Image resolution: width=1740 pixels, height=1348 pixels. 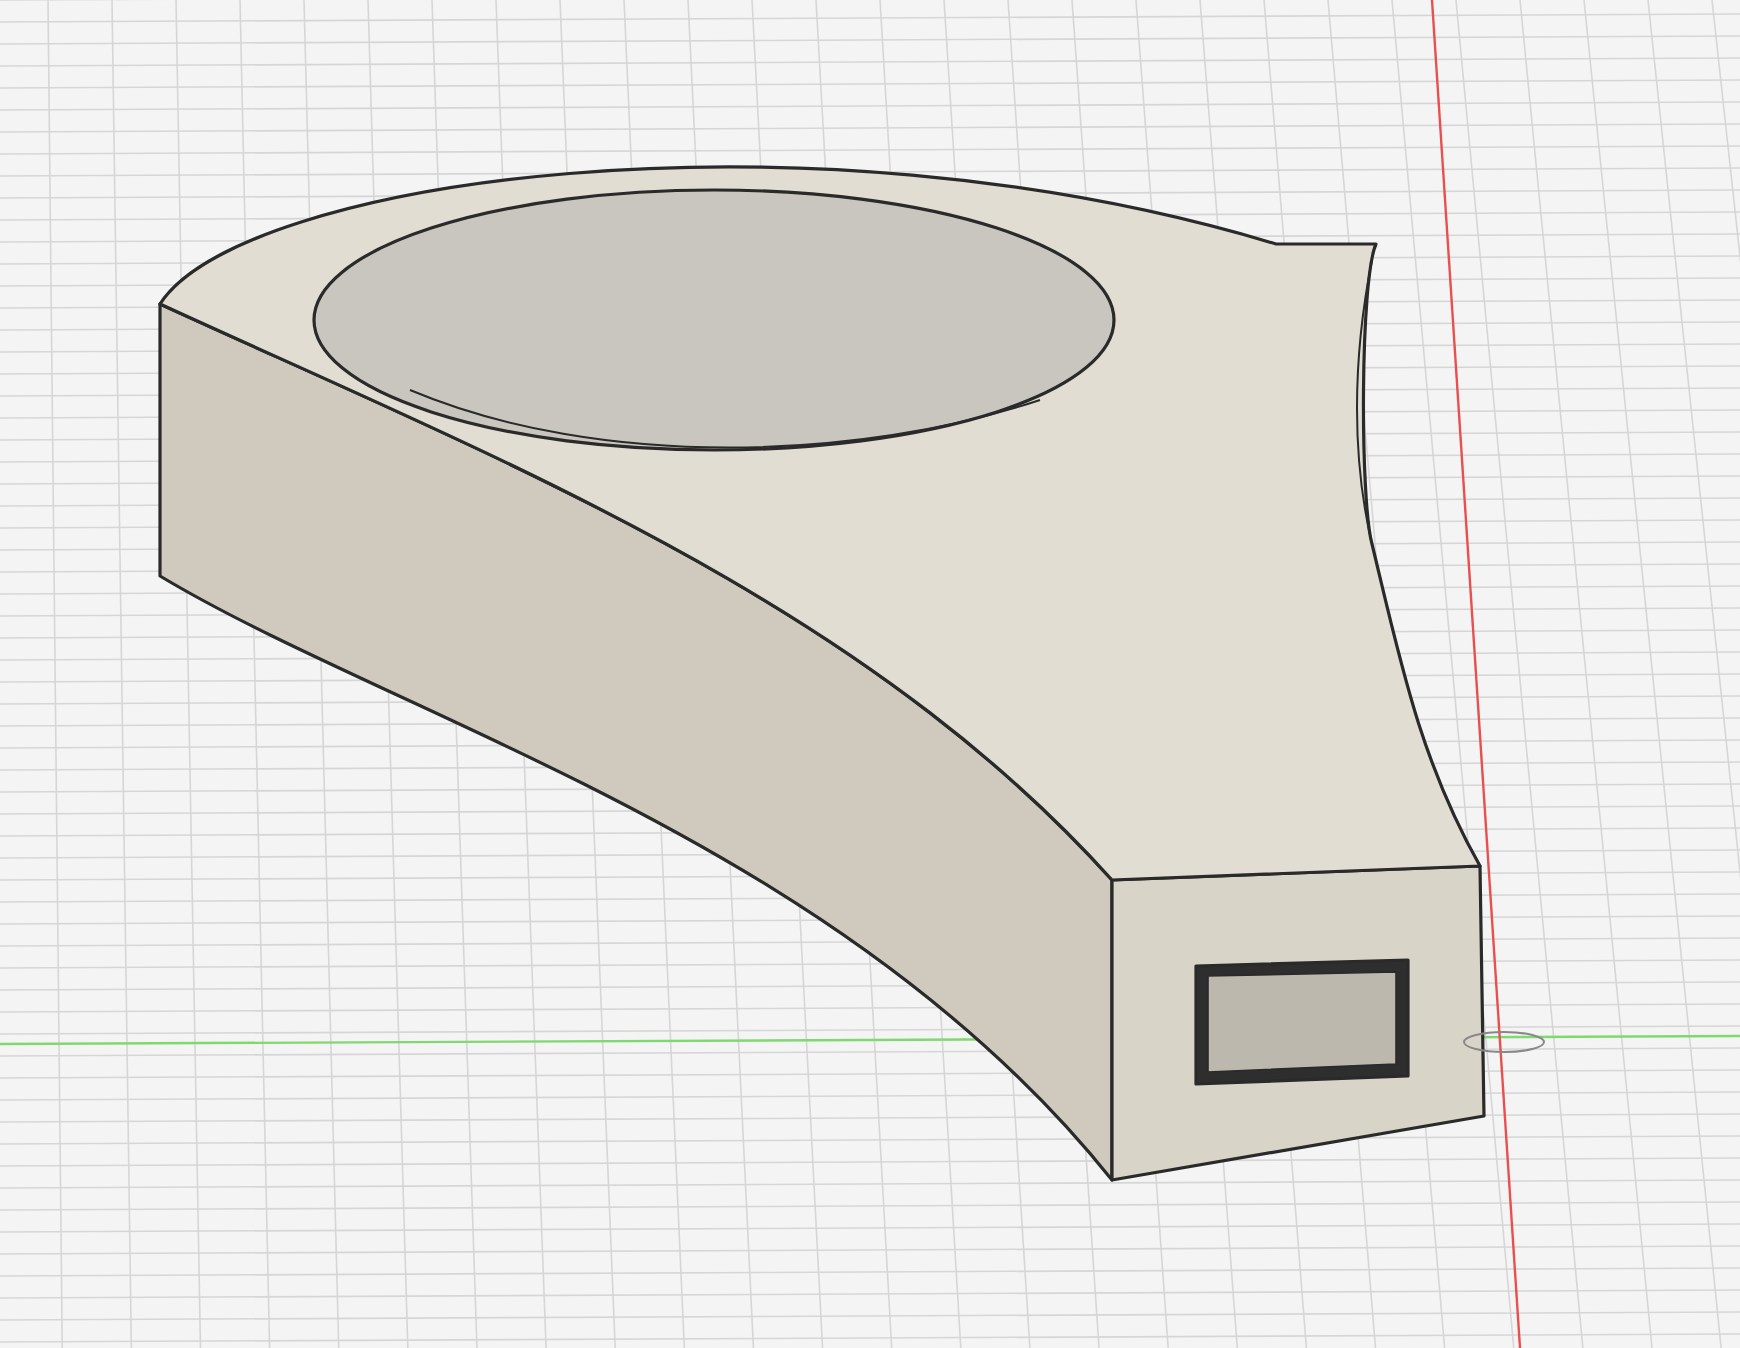 What do you see at coordinates (1504, 1042) in the screenshot?
I see `origin-marker` at bounding box center [1504, 1042].